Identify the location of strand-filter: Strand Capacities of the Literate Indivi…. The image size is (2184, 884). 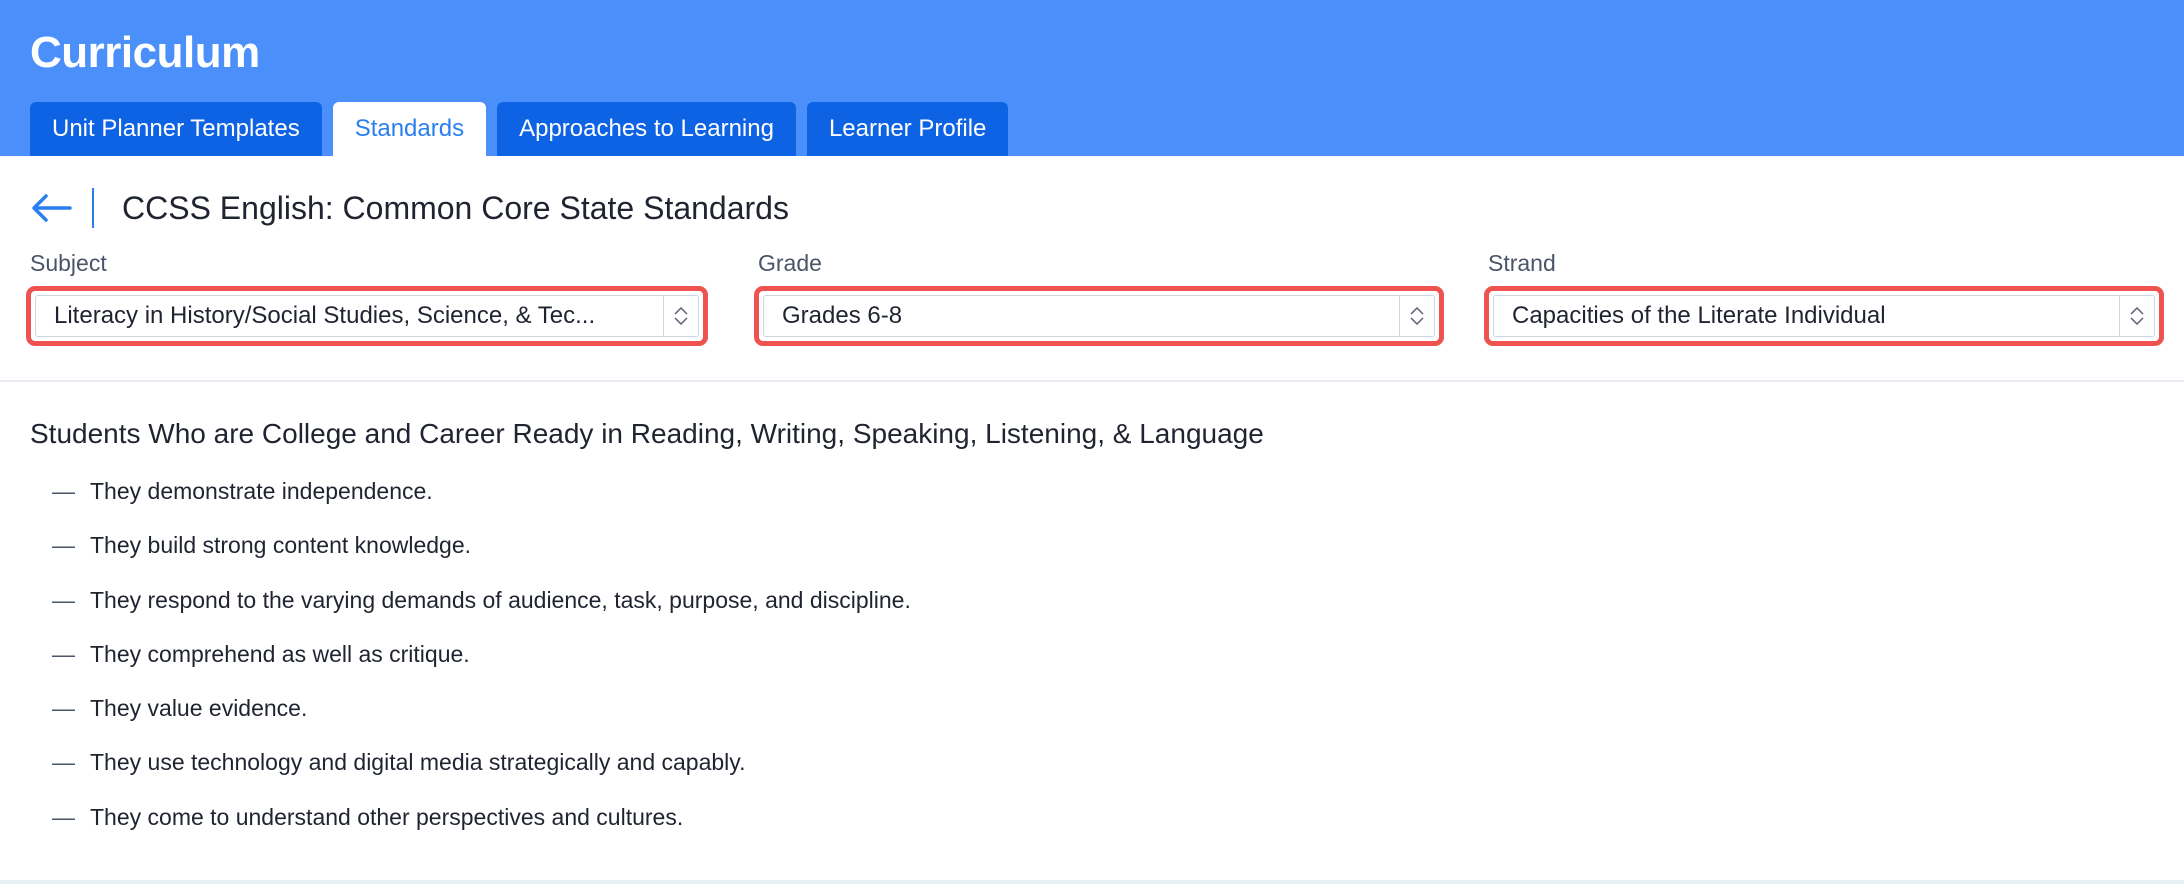
(1824, 298).